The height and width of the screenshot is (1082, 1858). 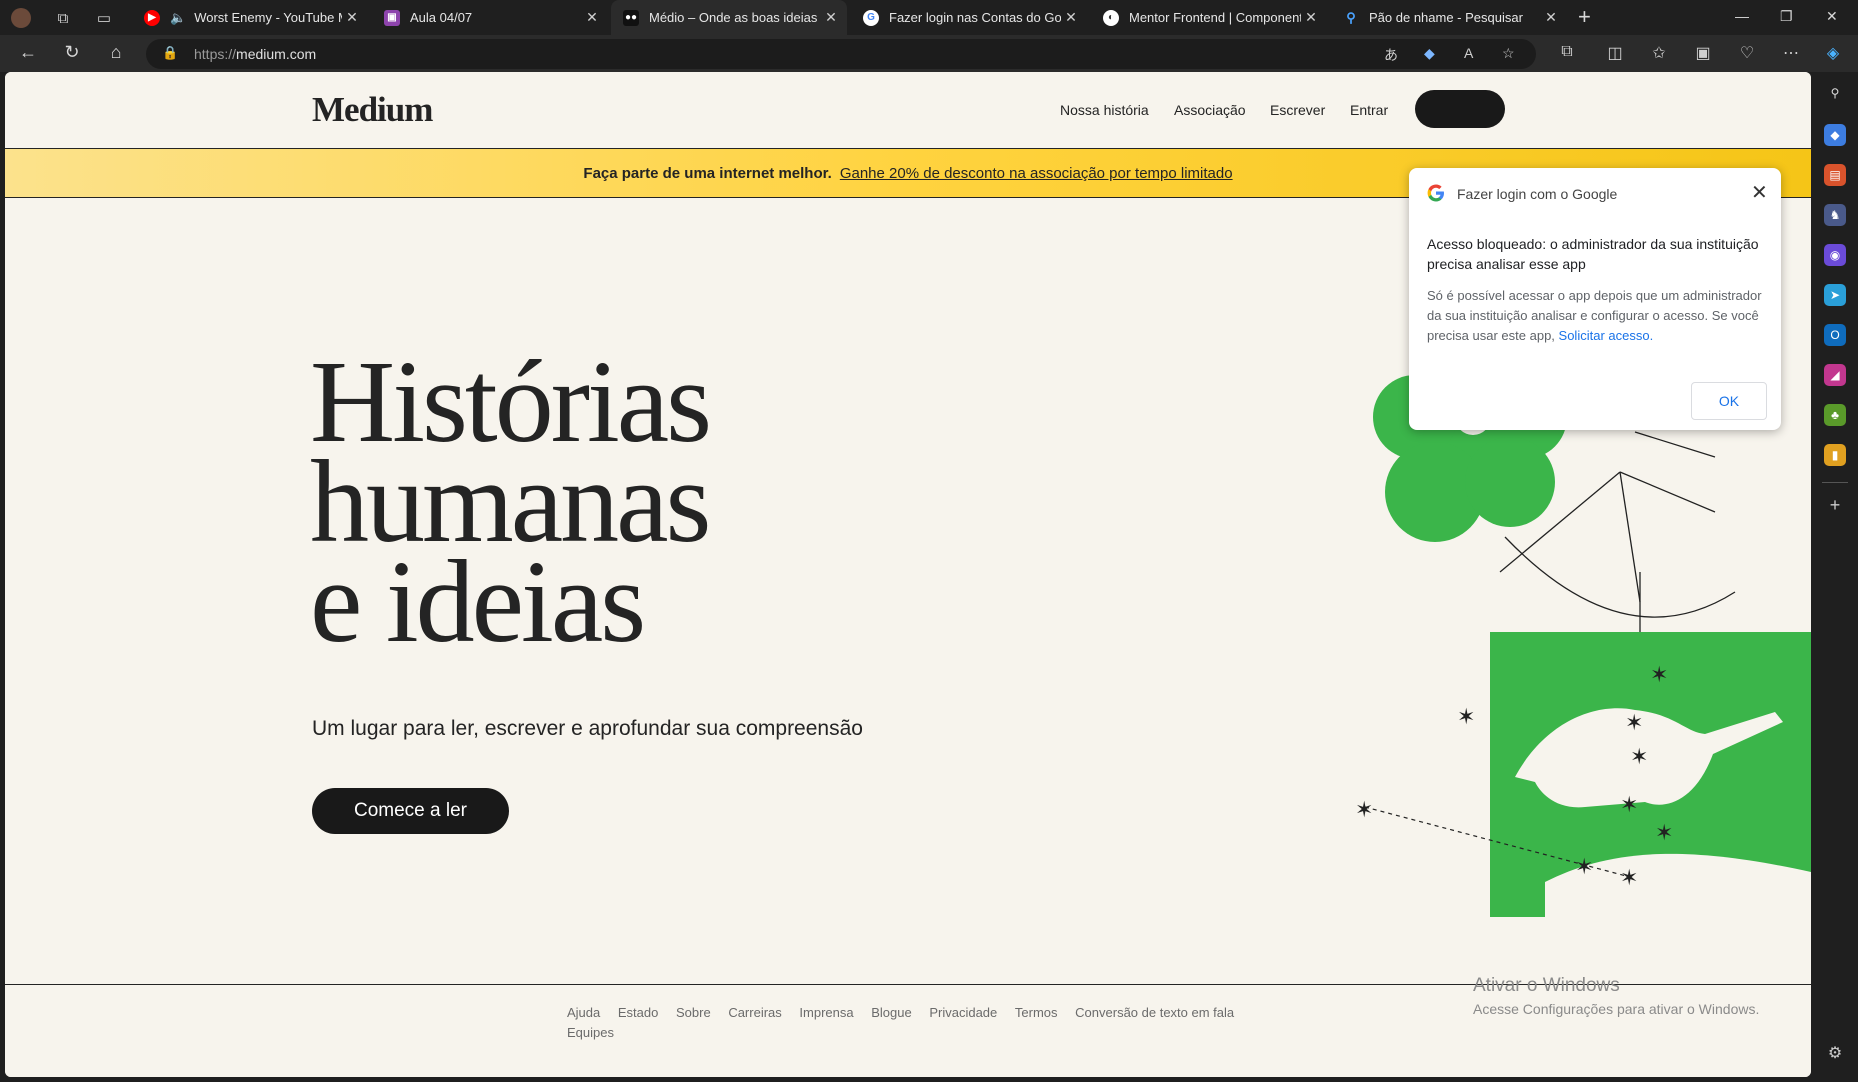 What do you see at coordinates (1659, 53) in the screenshot?
I see `favorites-icon: ✩` at bounding box center [1659, 53].